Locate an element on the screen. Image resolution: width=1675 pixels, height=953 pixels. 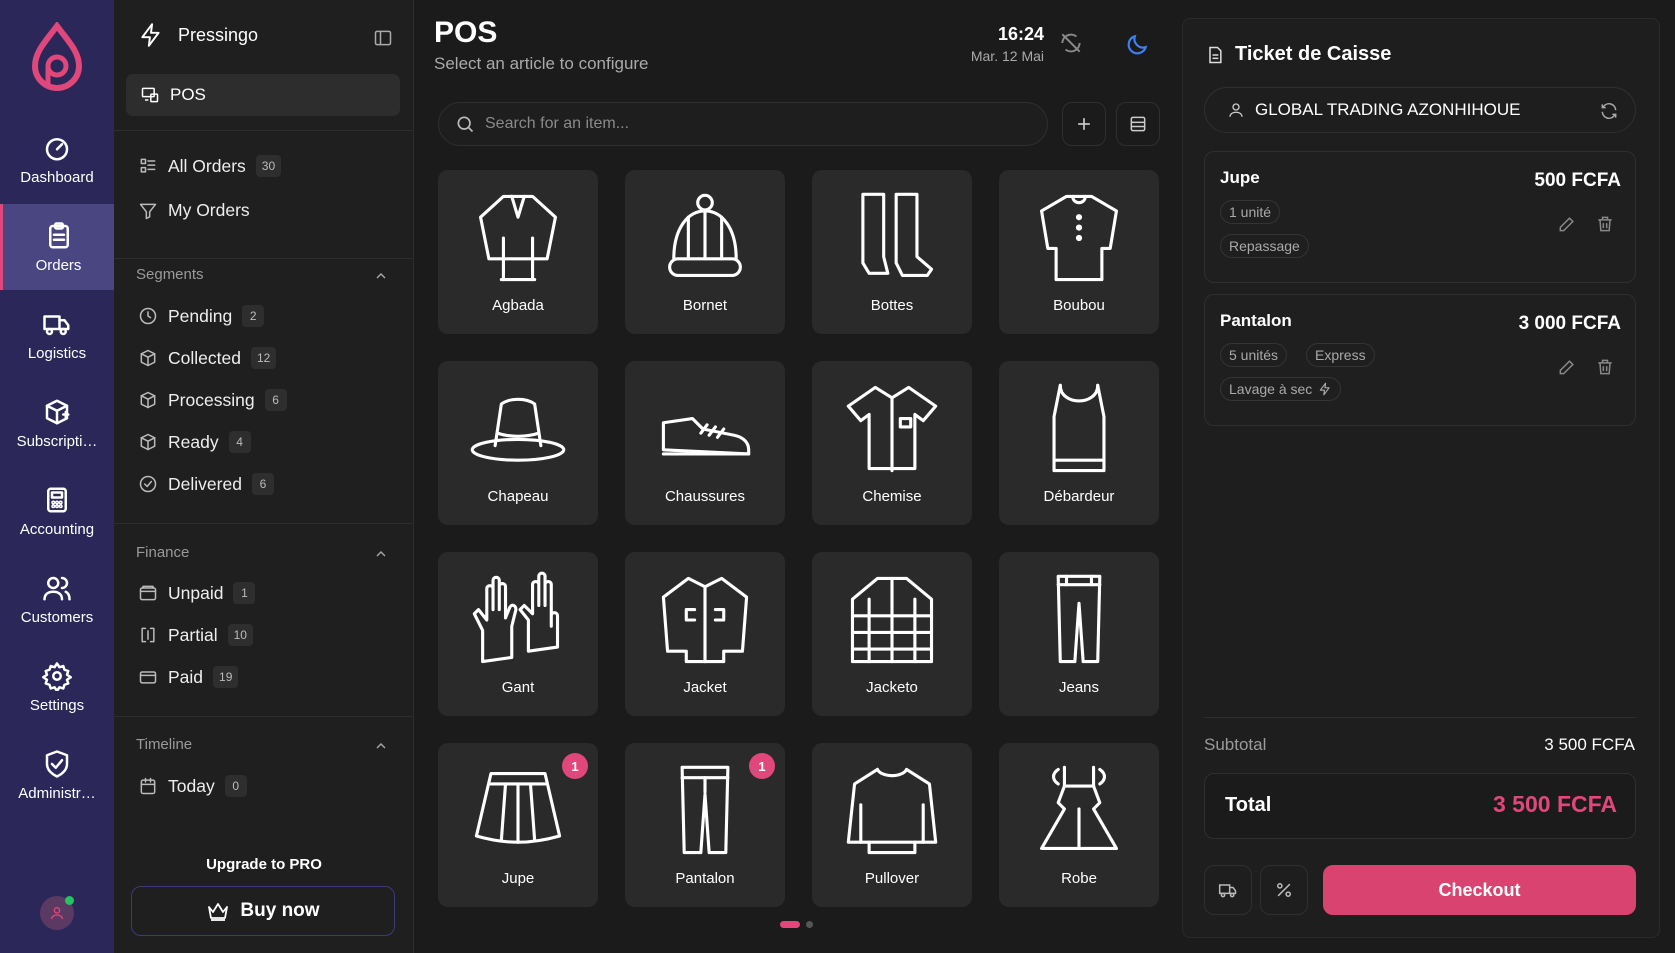
article-card-dbardeur: Débardeur is located at coordinates (1079, 443).